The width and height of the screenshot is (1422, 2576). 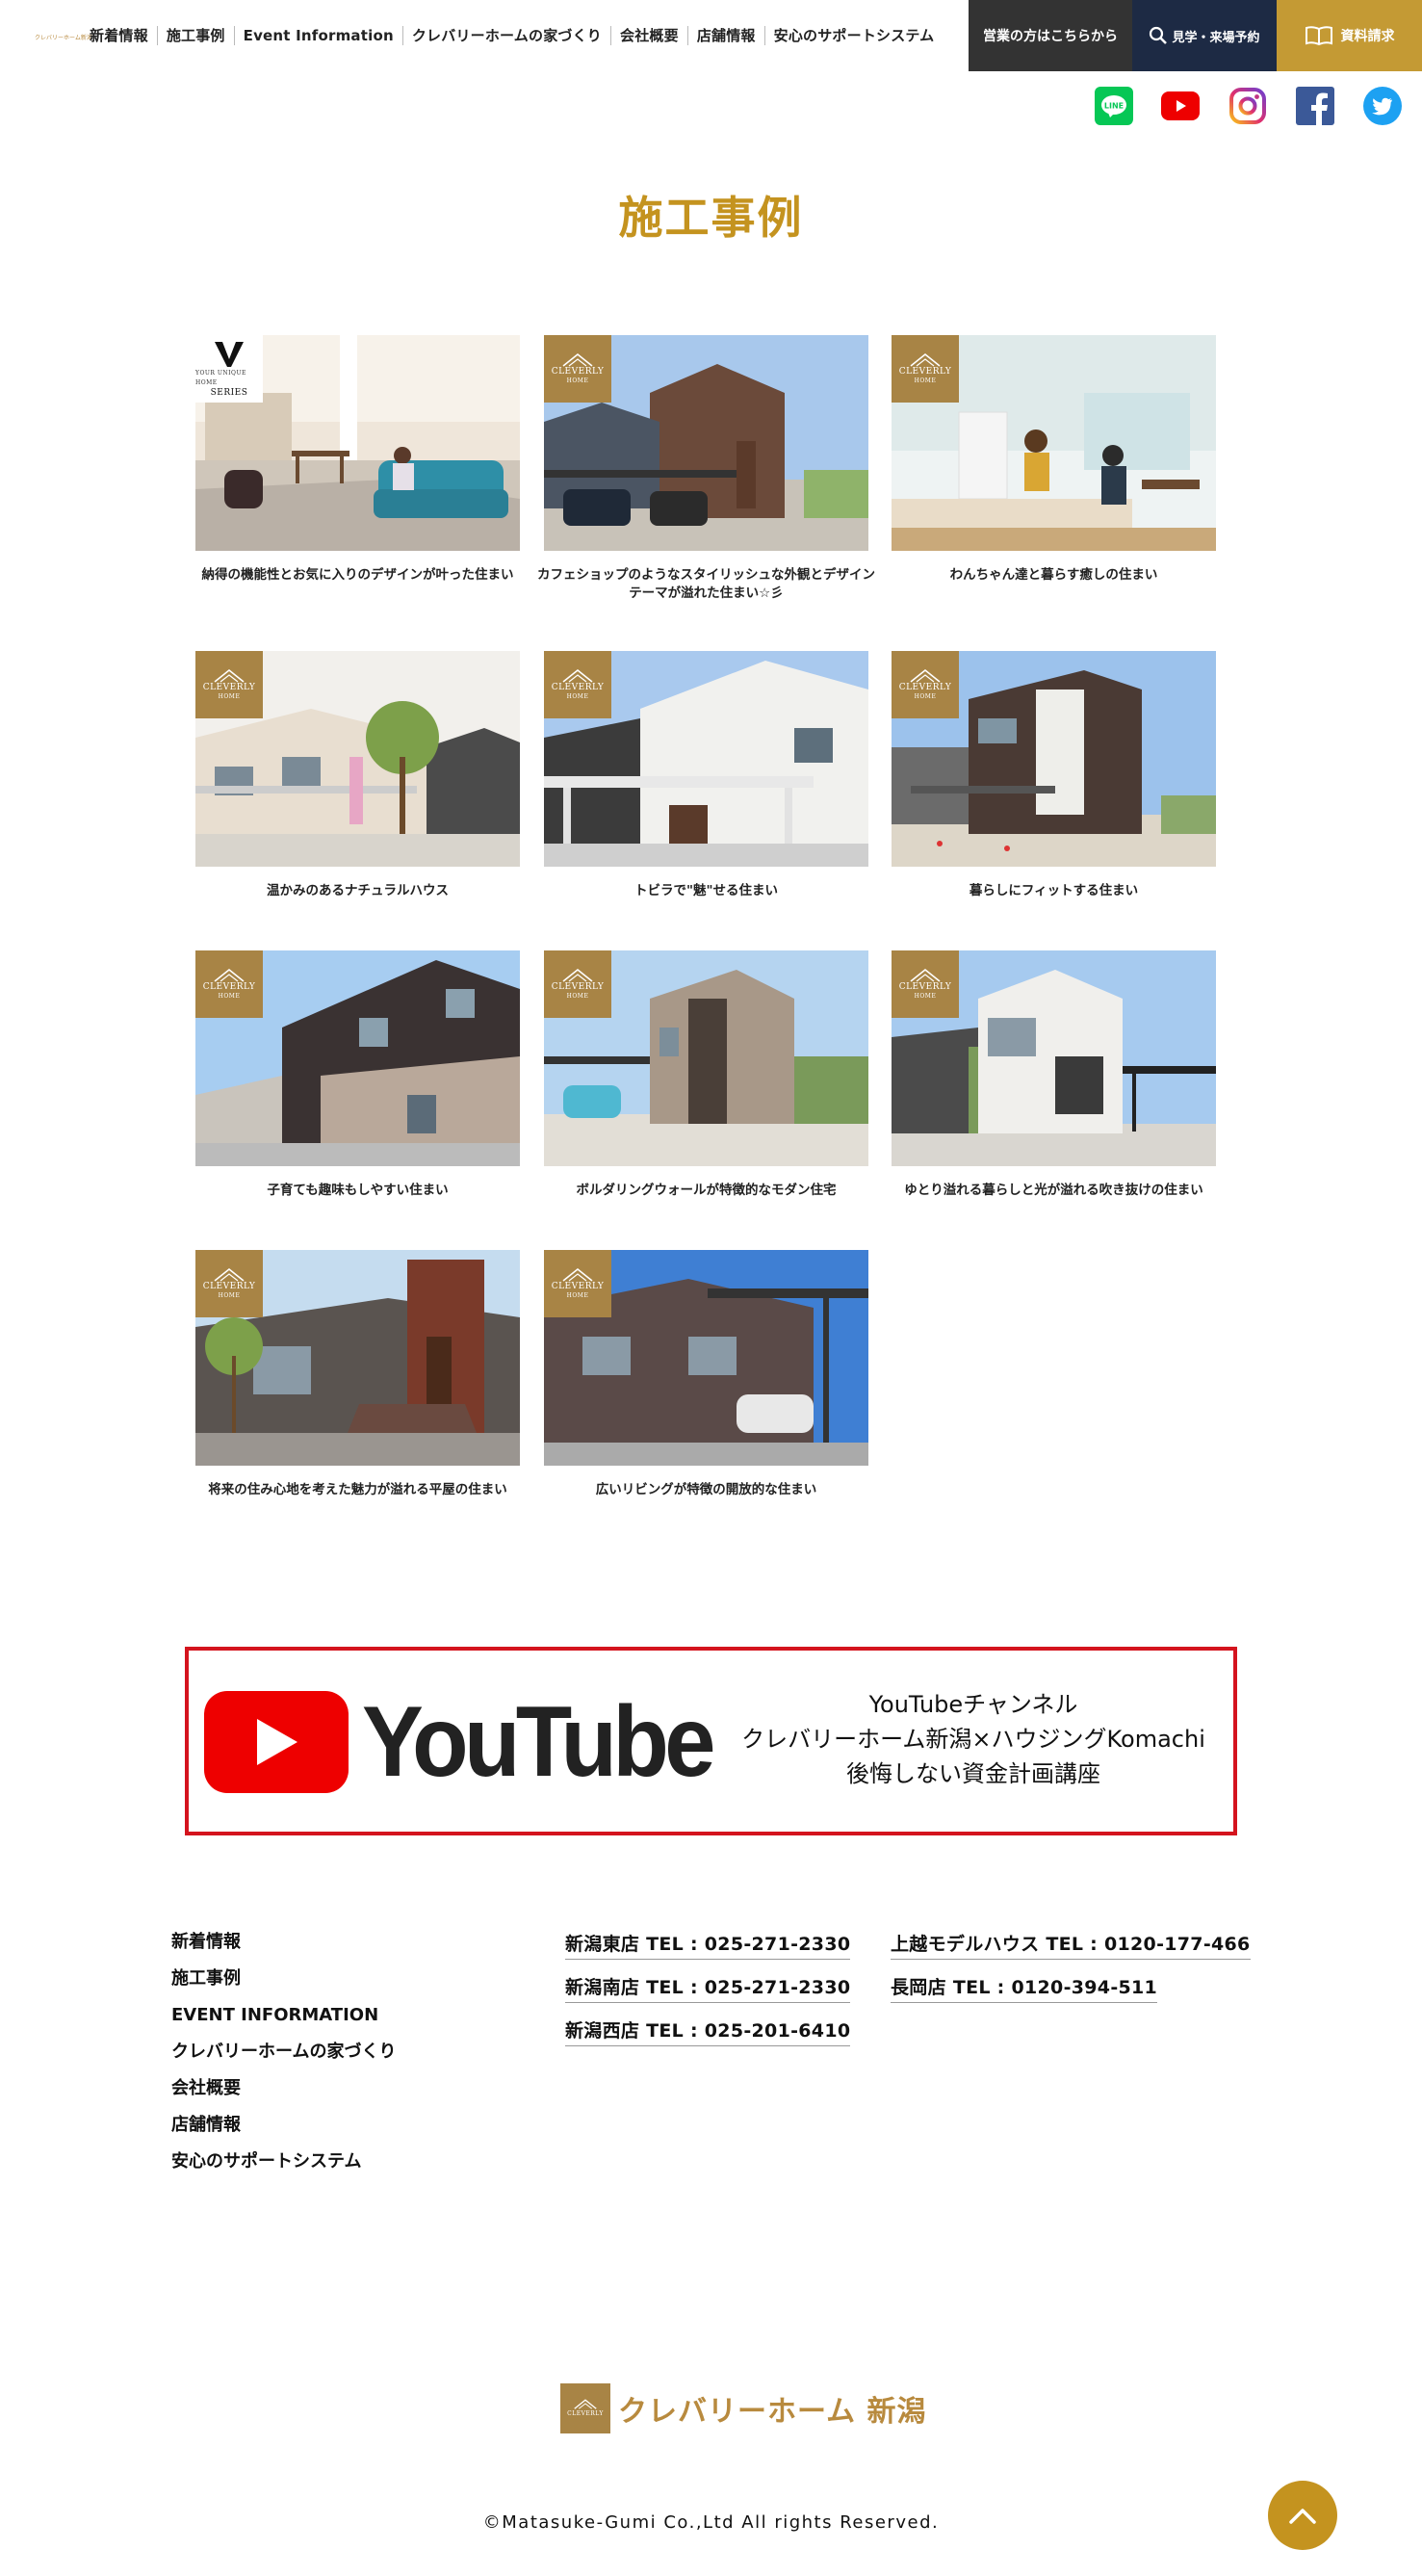 I want to click on instagram-link, so click(x=1247, y=106).